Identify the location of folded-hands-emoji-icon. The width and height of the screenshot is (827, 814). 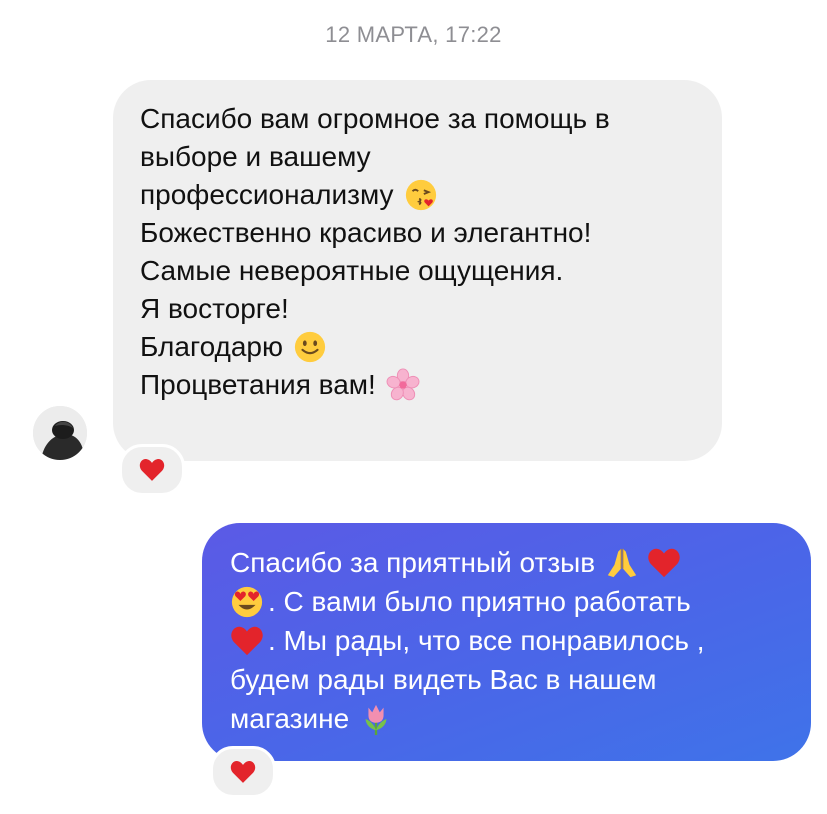
(622, 562).